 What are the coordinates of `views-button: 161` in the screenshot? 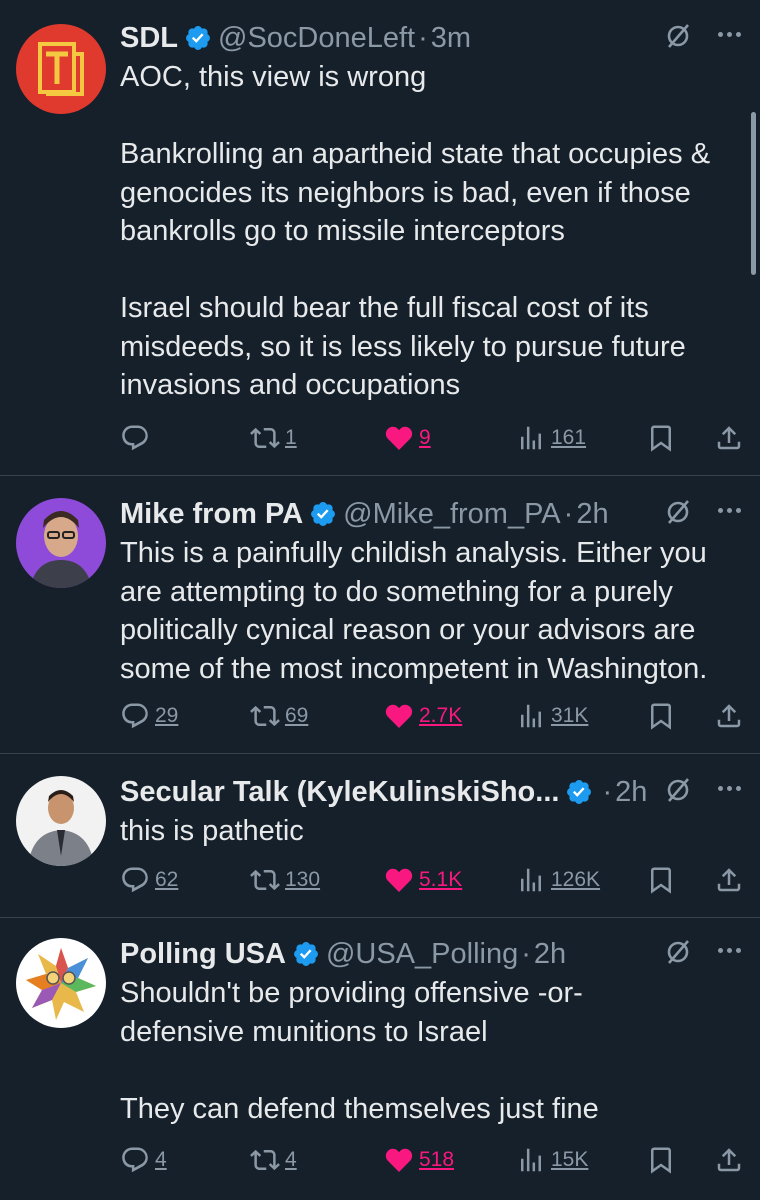 It's located at (551, 438).